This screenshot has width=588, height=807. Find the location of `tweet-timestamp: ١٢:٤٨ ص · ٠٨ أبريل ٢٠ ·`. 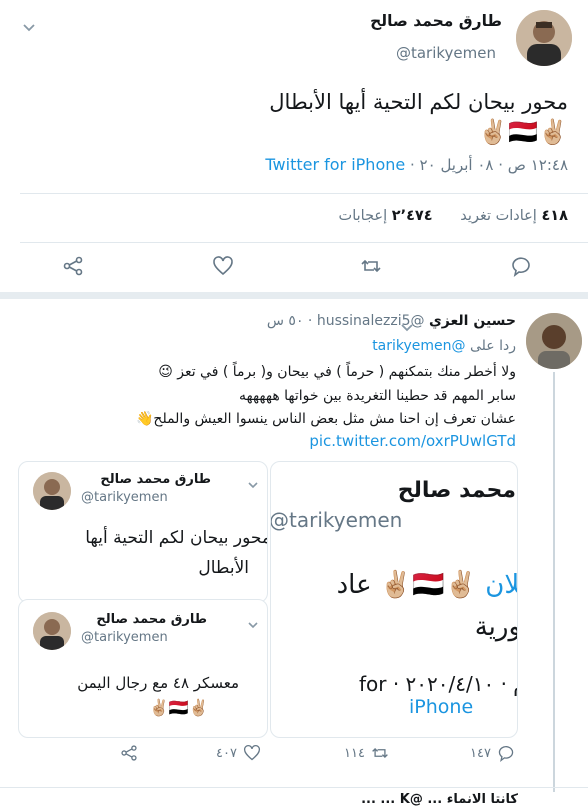

tweet-timestamp: ١٢:٤٨ ص · ٠٨ أبريل ٢٠ · is located at coordinates (489, 165).